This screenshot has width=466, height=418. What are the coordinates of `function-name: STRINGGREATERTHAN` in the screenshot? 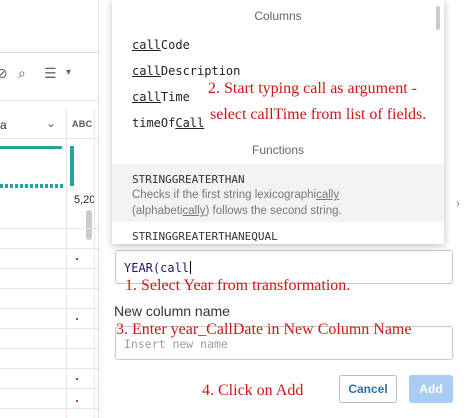 It's located at (188, 179).